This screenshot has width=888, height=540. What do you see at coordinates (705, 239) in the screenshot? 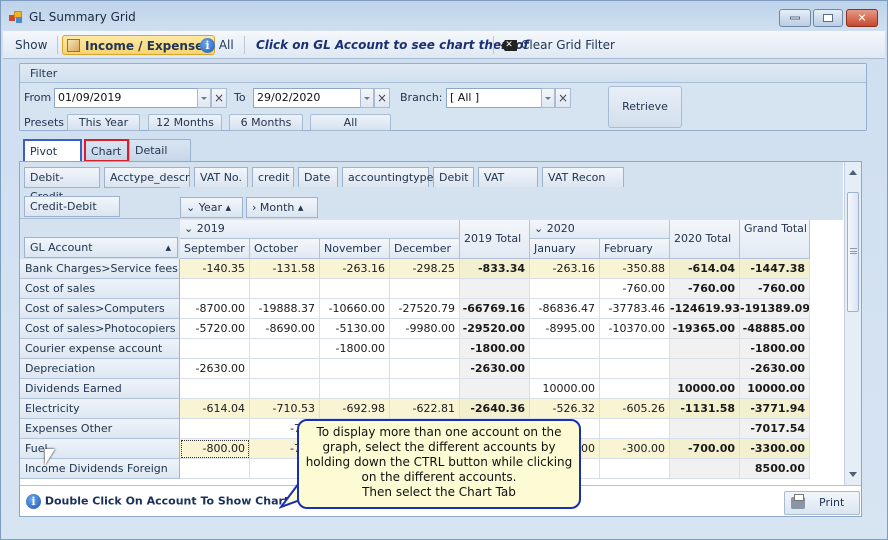
I see `total-2020-header: 2020 Total` at bounding box center [705, 239].